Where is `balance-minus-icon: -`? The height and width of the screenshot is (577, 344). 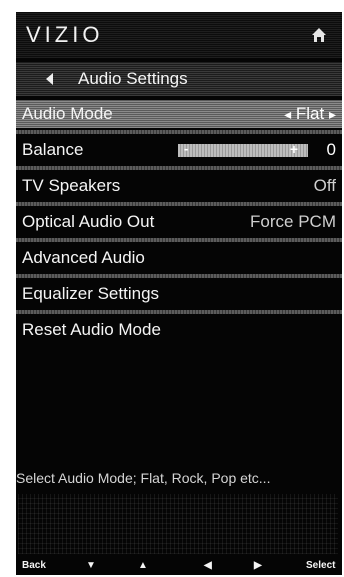 balance-minus-icon: - is located at coordinates (186, 148).